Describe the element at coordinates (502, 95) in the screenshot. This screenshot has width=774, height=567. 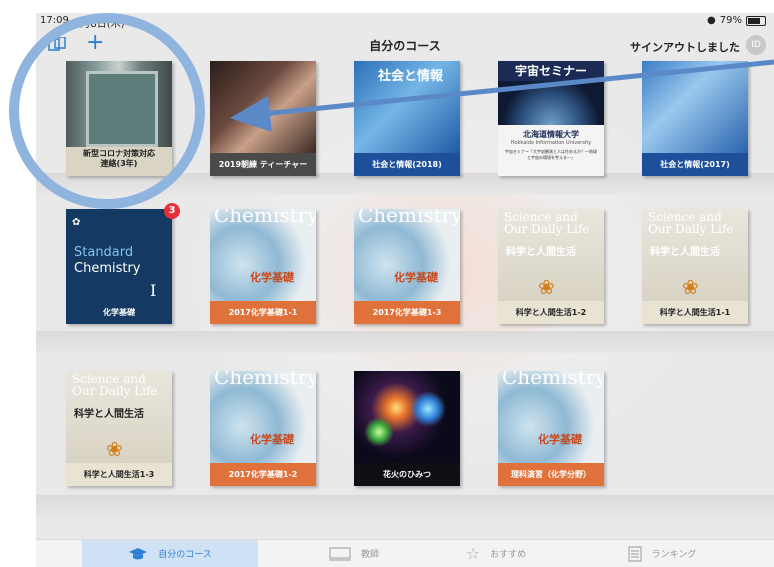
I see `annotation-arrow` at that location.